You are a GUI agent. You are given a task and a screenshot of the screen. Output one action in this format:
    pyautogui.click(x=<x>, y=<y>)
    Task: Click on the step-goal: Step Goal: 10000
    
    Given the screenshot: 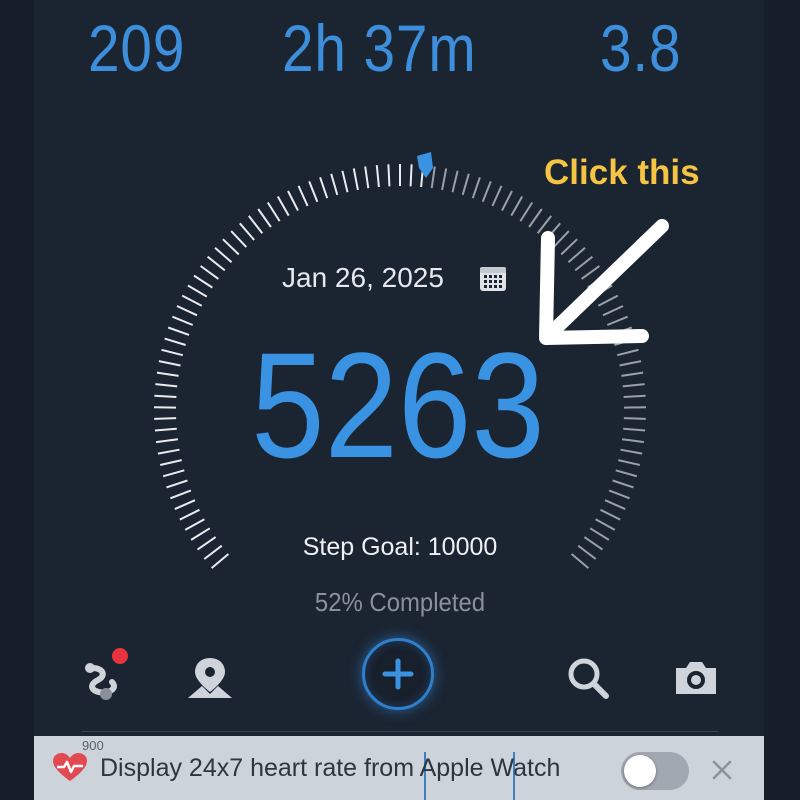 What is the action you would take?
    pyautogui.click(x=400, y=547)
    